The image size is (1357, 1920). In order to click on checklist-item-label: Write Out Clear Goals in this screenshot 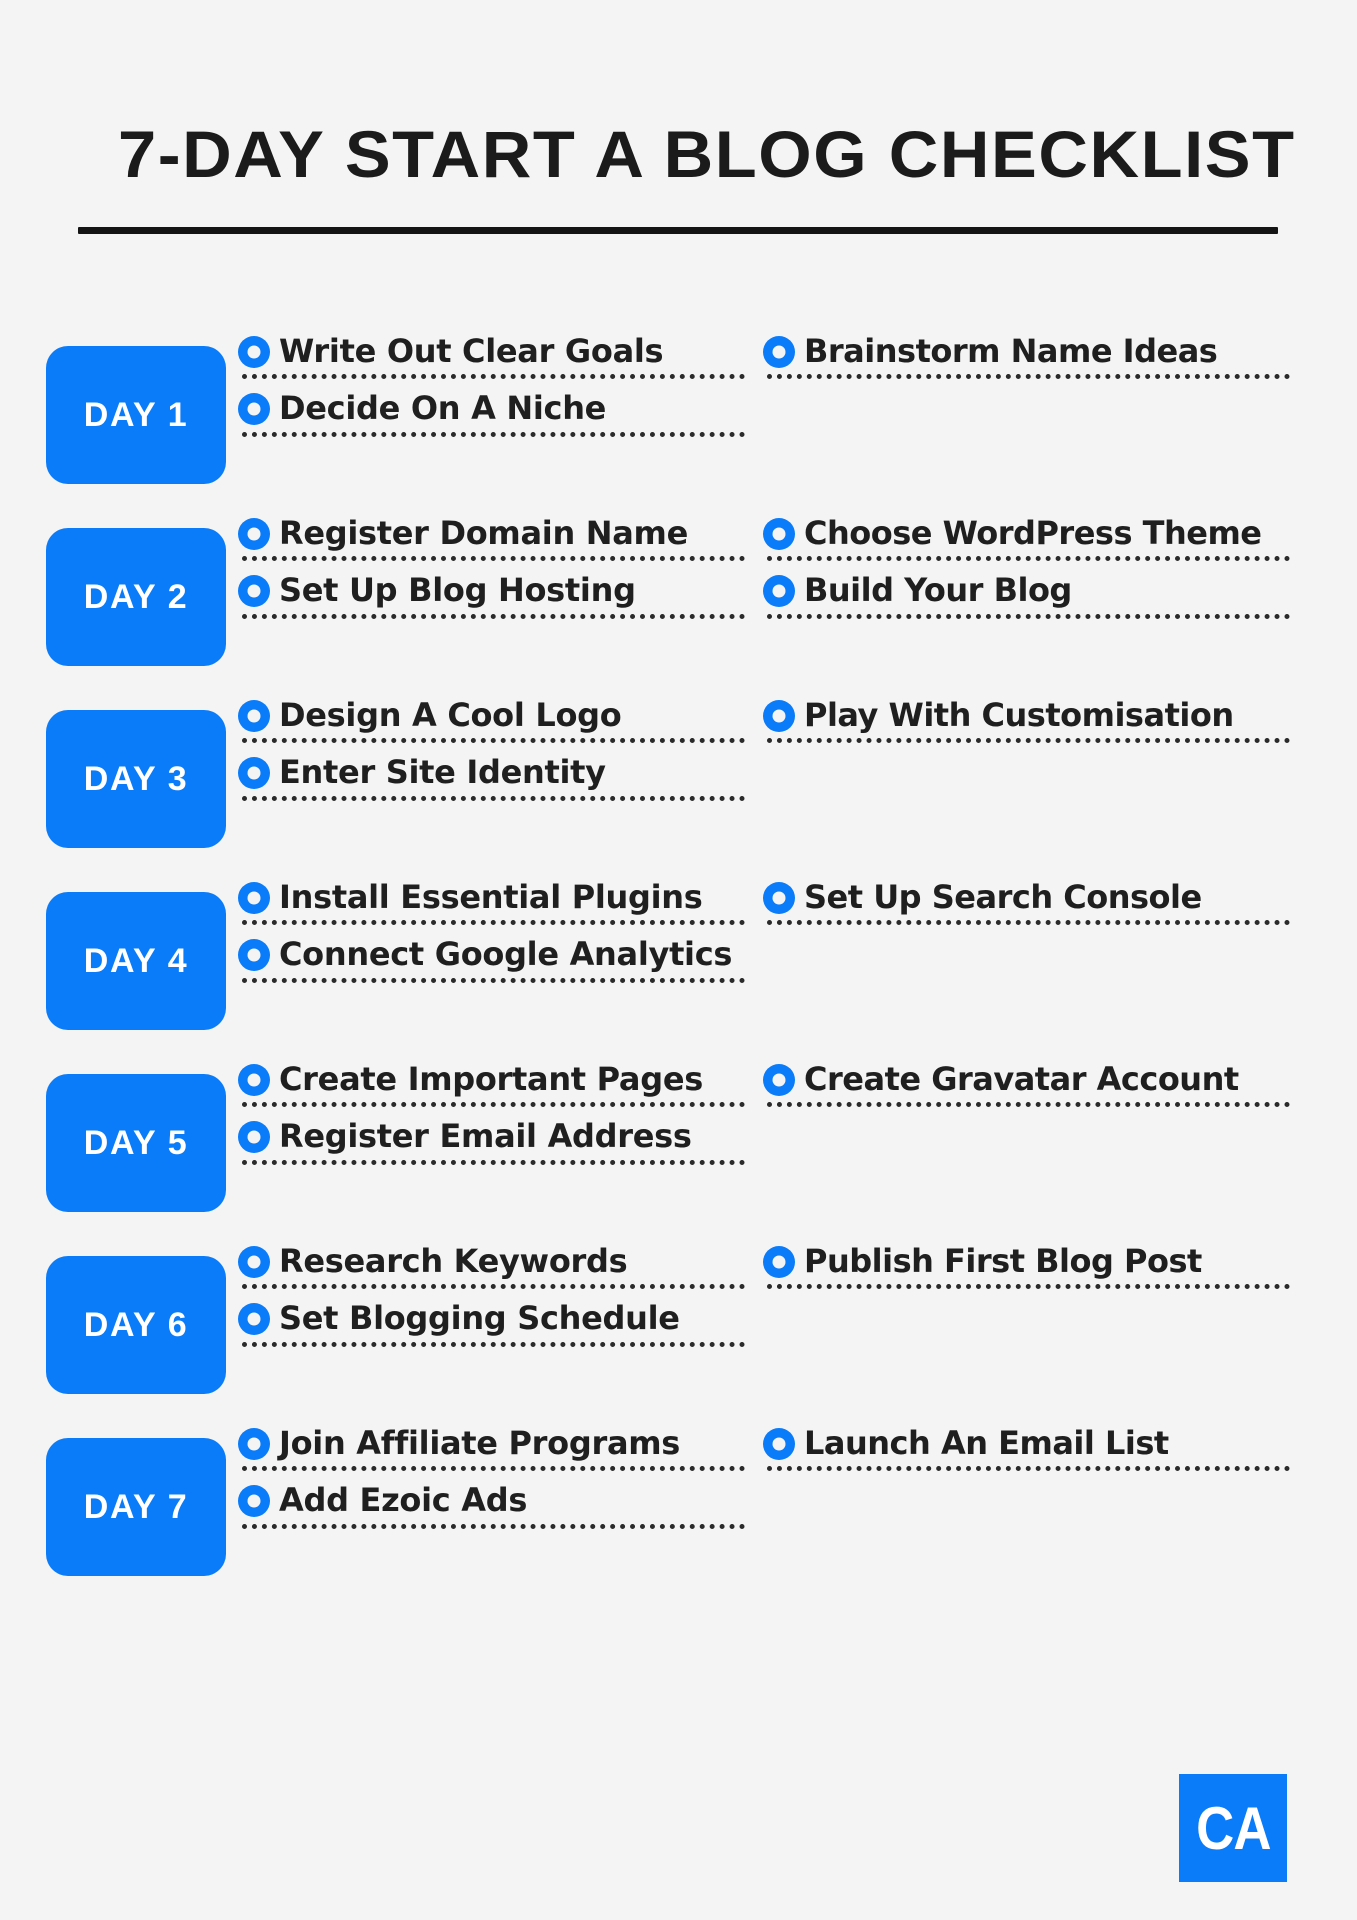, I will do `click(471, 351)`.